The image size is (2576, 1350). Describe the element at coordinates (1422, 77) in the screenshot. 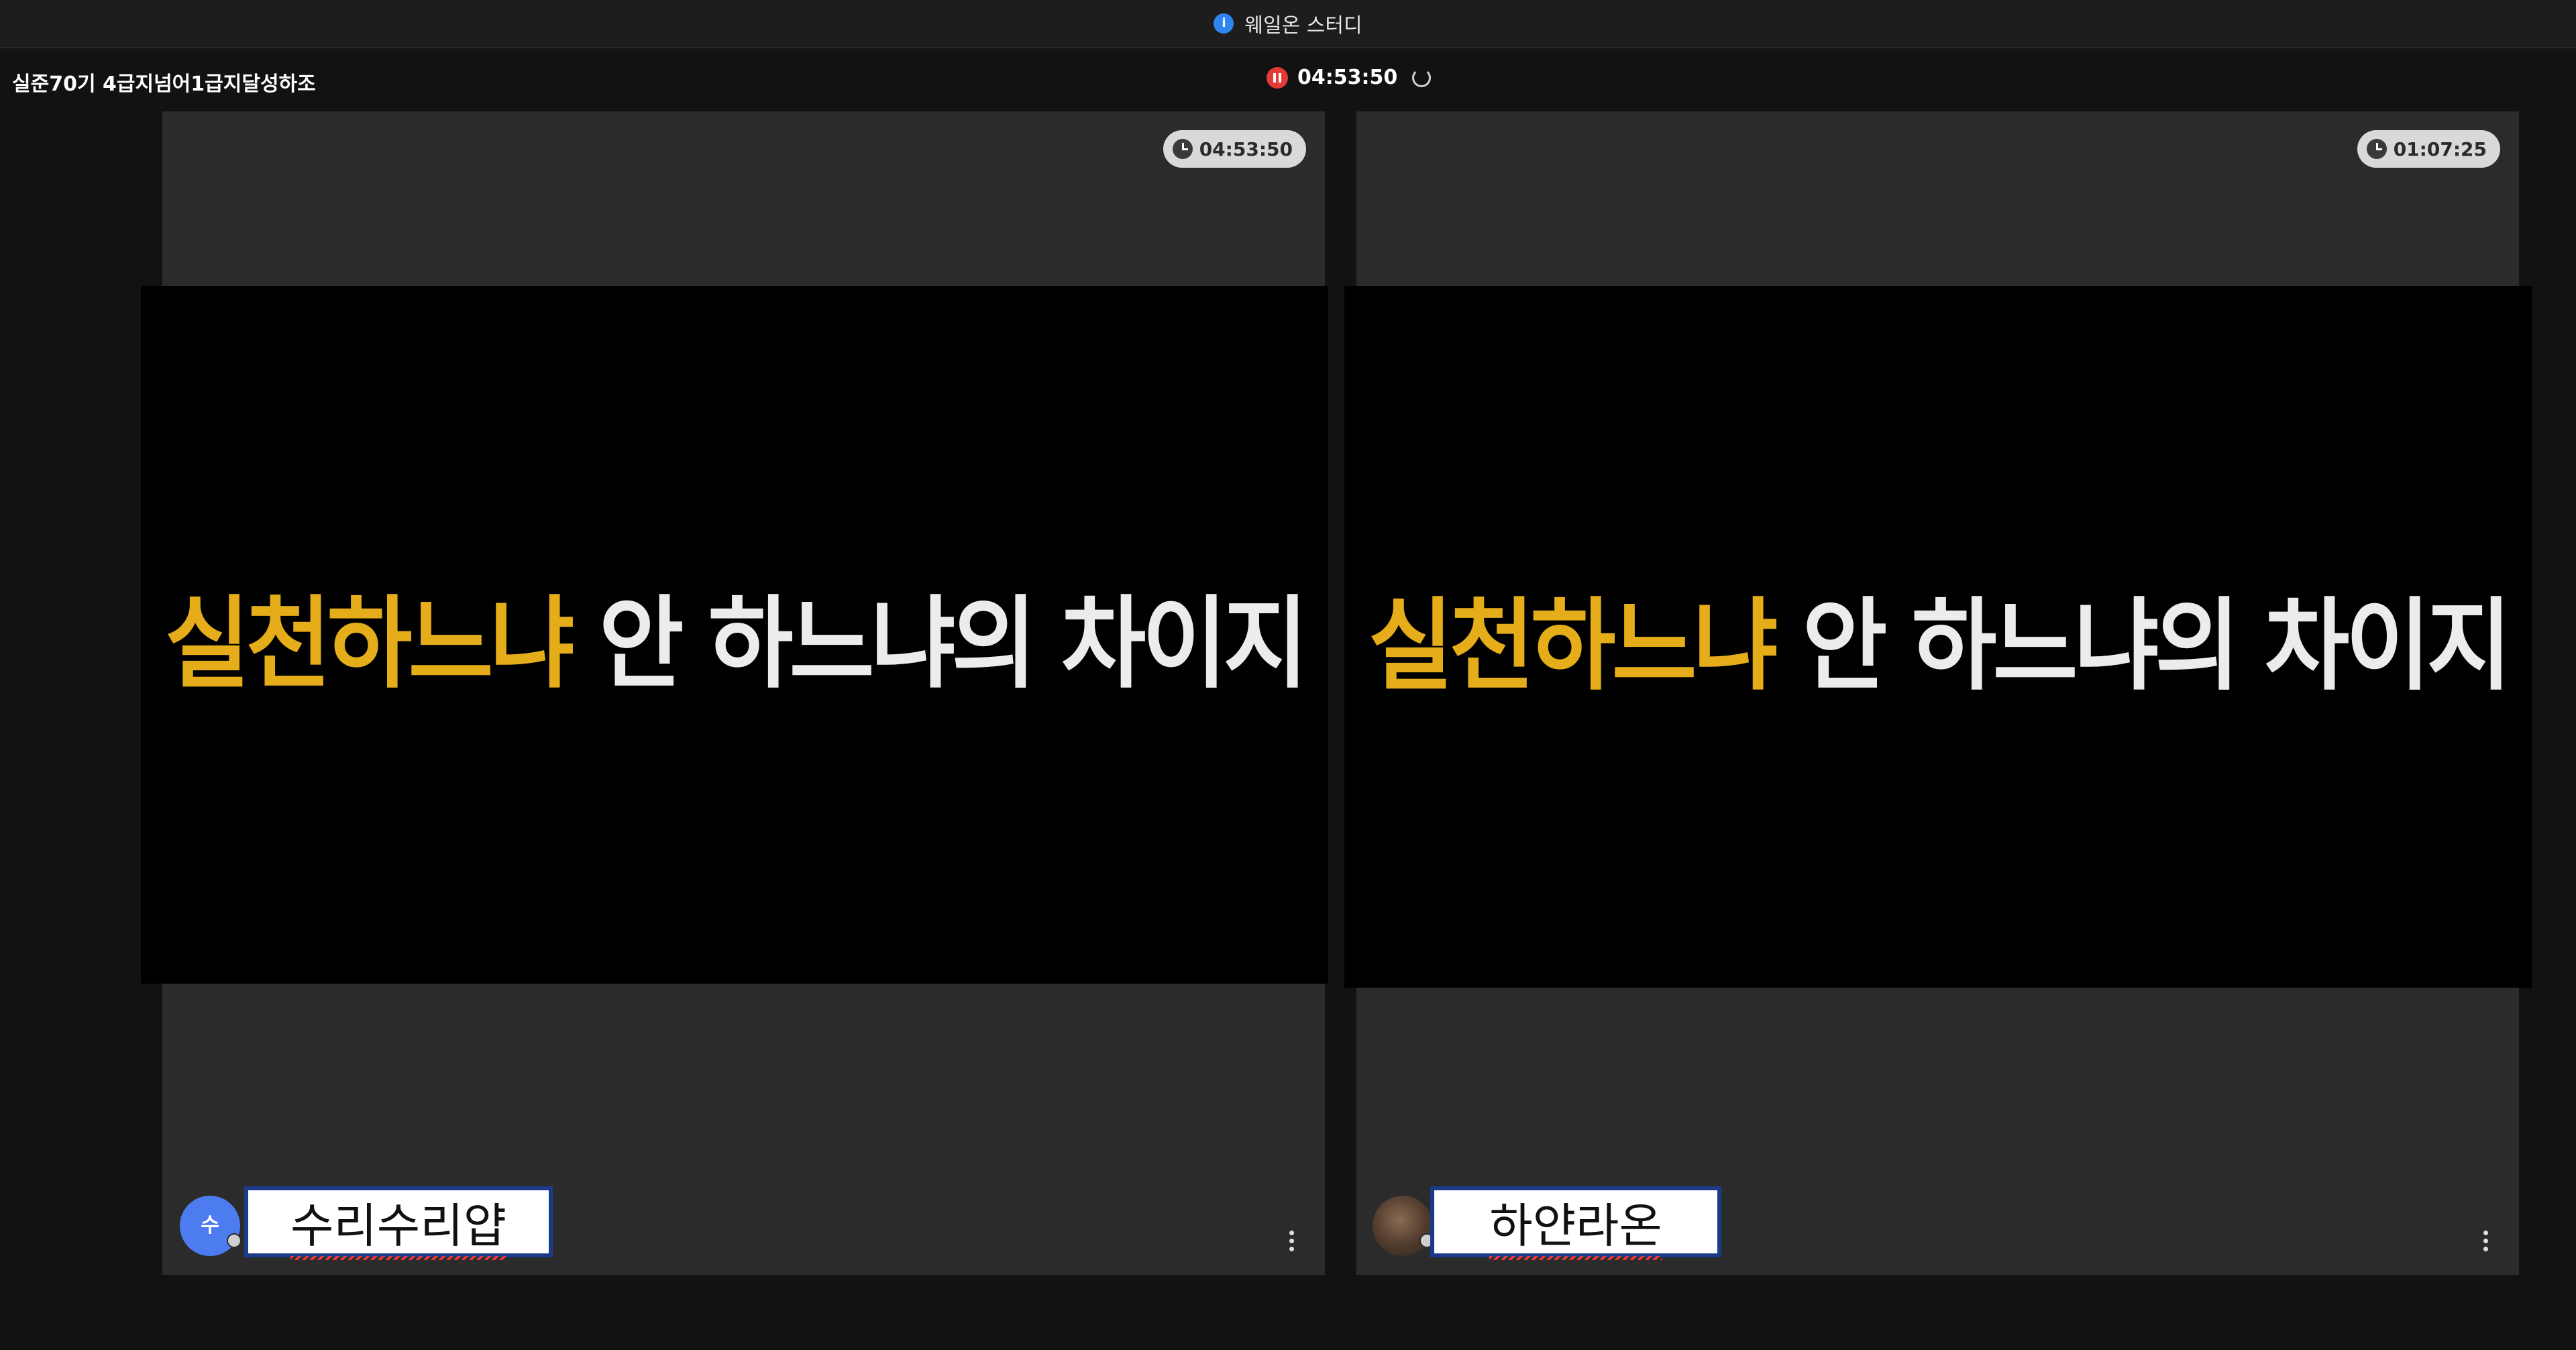

I see `refresh-icon` at that location.